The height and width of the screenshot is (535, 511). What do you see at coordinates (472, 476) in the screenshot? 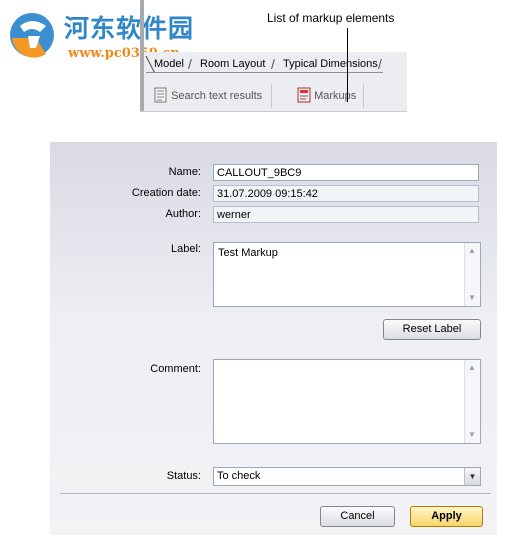
I see `chevron-down-icon: ▼` at bounding box center [472, 476].